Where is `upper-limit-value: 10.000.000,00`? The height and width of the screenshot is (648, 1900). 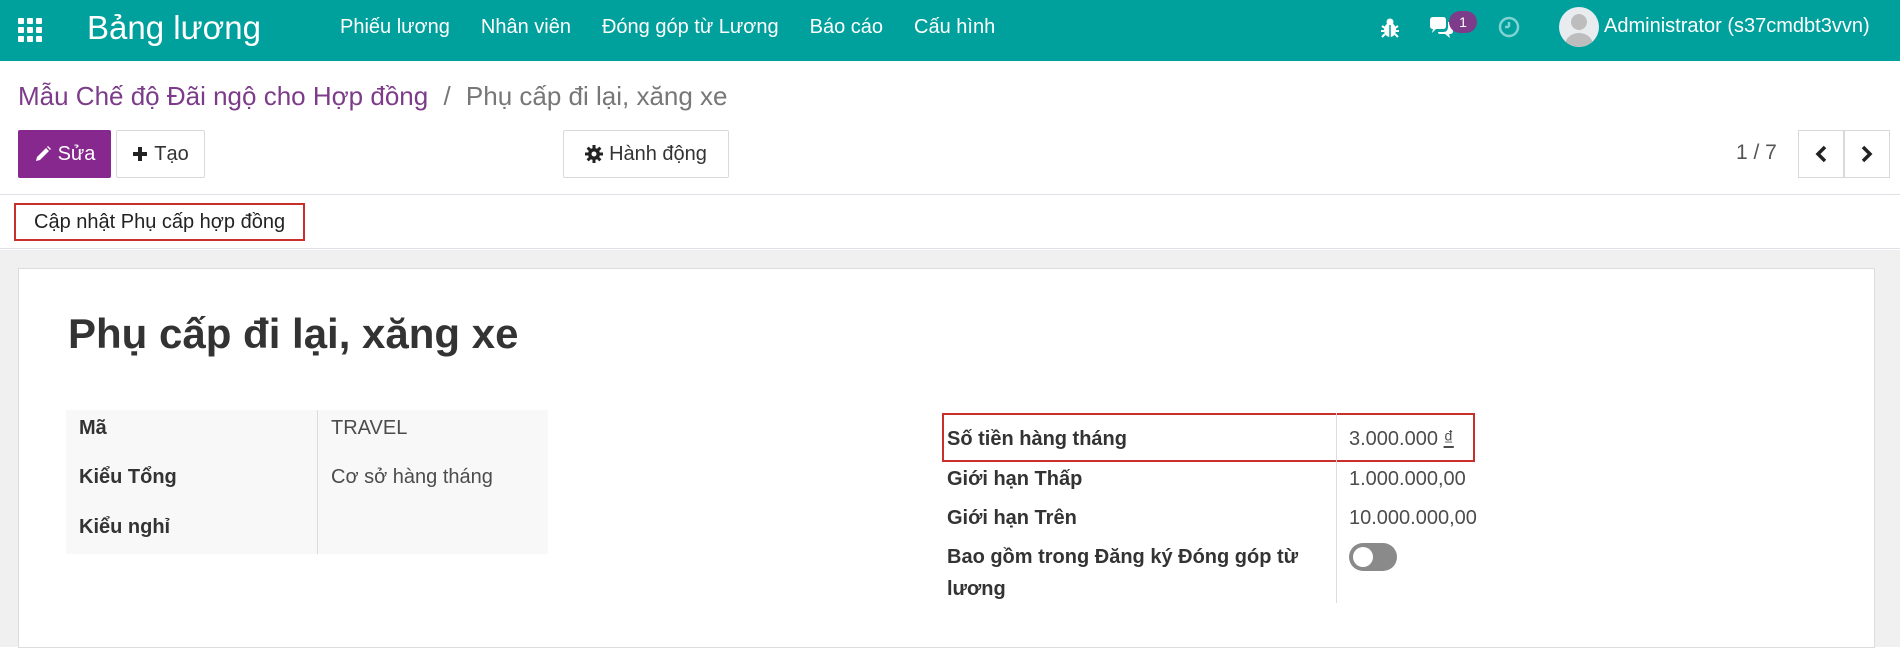
upper-limit-value: 10.000.000,00 is located at coordinates (1413, 518).